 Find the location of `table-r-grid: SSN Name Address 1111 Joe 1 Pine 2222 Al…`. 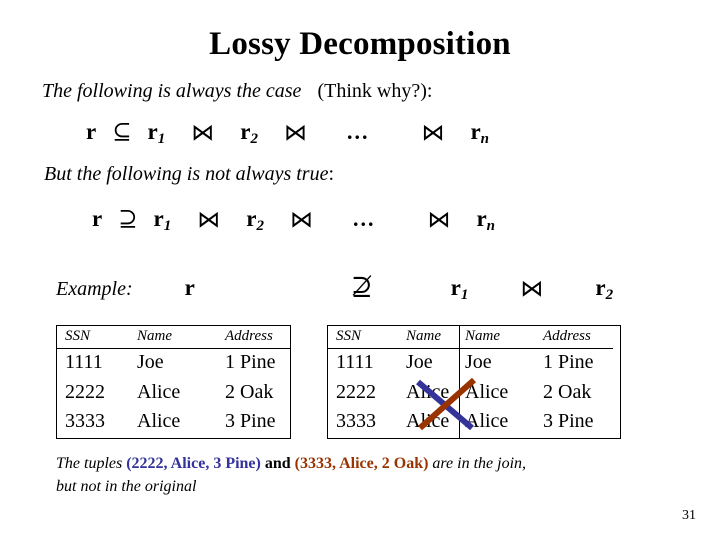

table-r-grid: SSN Name Address 1111 Joe 1 Pine 2222 Al… is located at coordinates (173, 382).